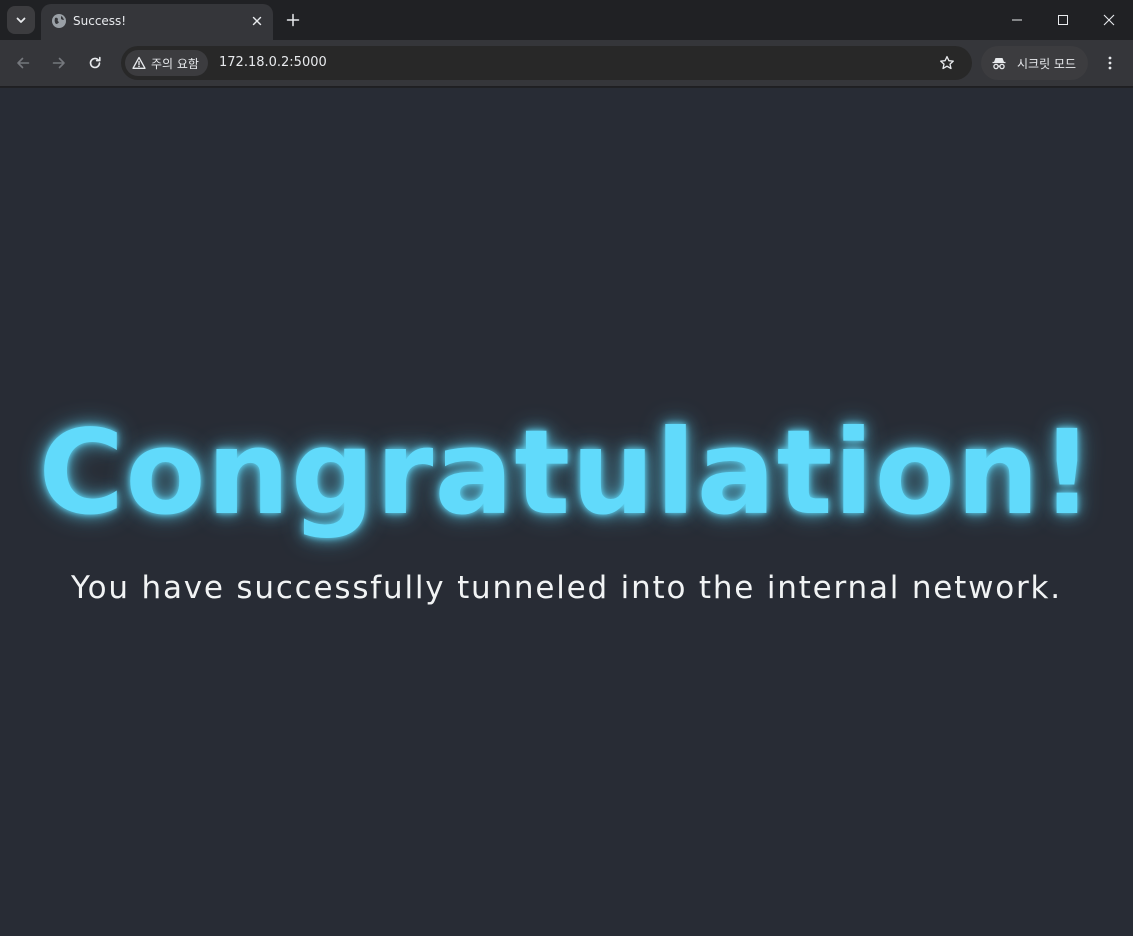  I want to click on new-tab-button, so click(293, 20).